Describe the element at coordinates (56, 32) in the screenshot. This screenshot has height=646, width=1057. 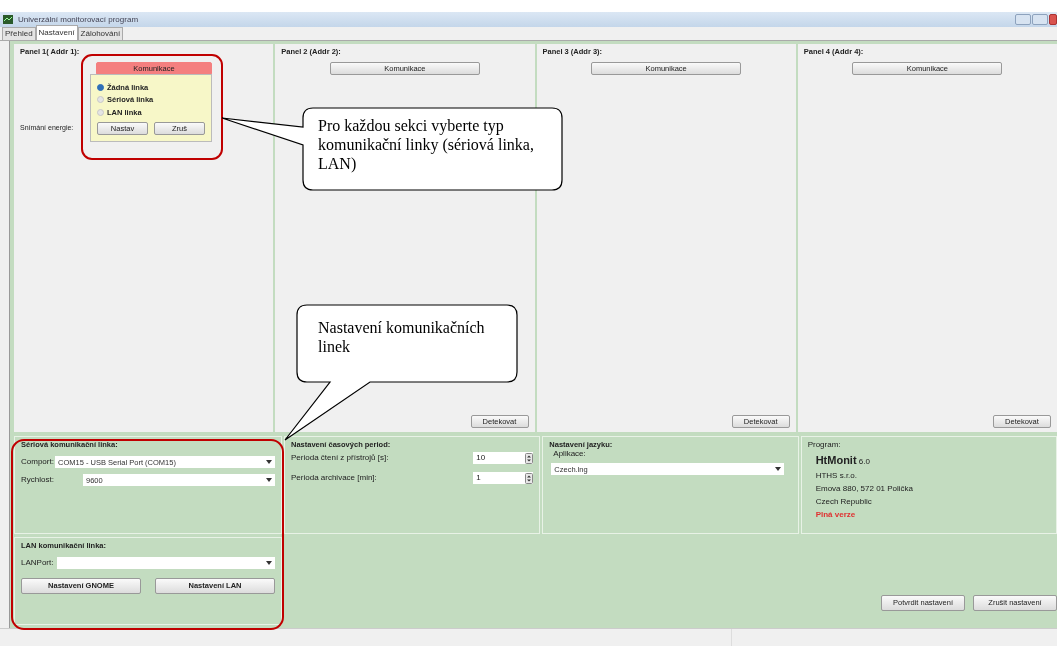
I see `tab: Nastavení` at that location.